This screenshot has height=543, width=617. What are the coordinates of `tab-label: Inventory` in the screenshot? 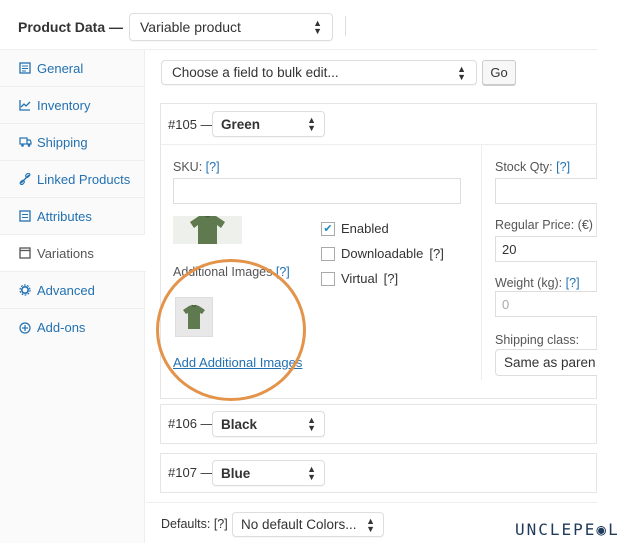 It's located at (64, 105).